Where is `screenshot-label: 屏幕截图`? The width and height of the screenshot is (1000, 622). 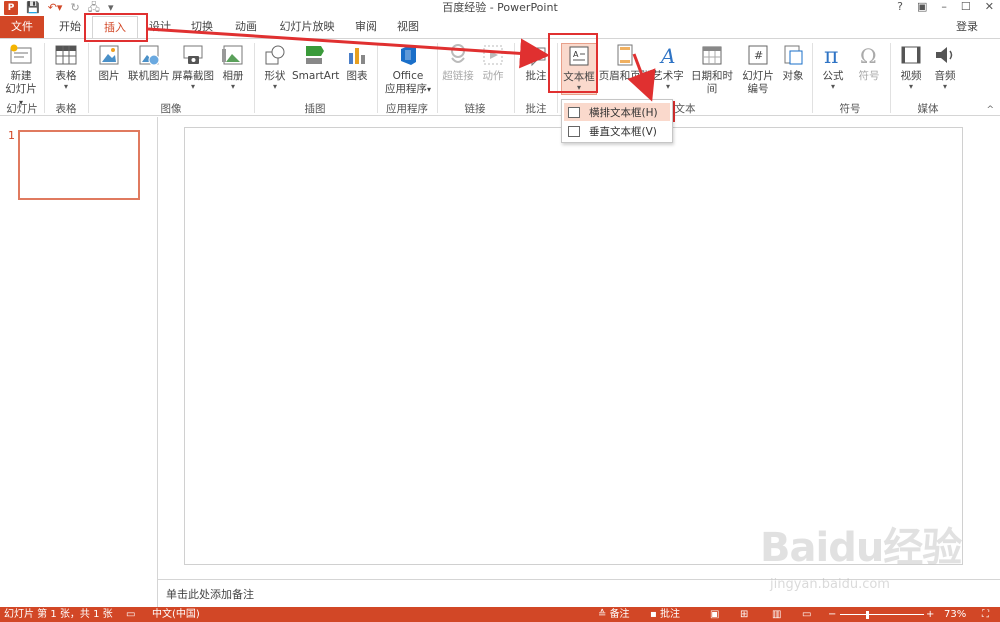
screenshot-label: 屏幕截图 is located at coordinates (193, 76).